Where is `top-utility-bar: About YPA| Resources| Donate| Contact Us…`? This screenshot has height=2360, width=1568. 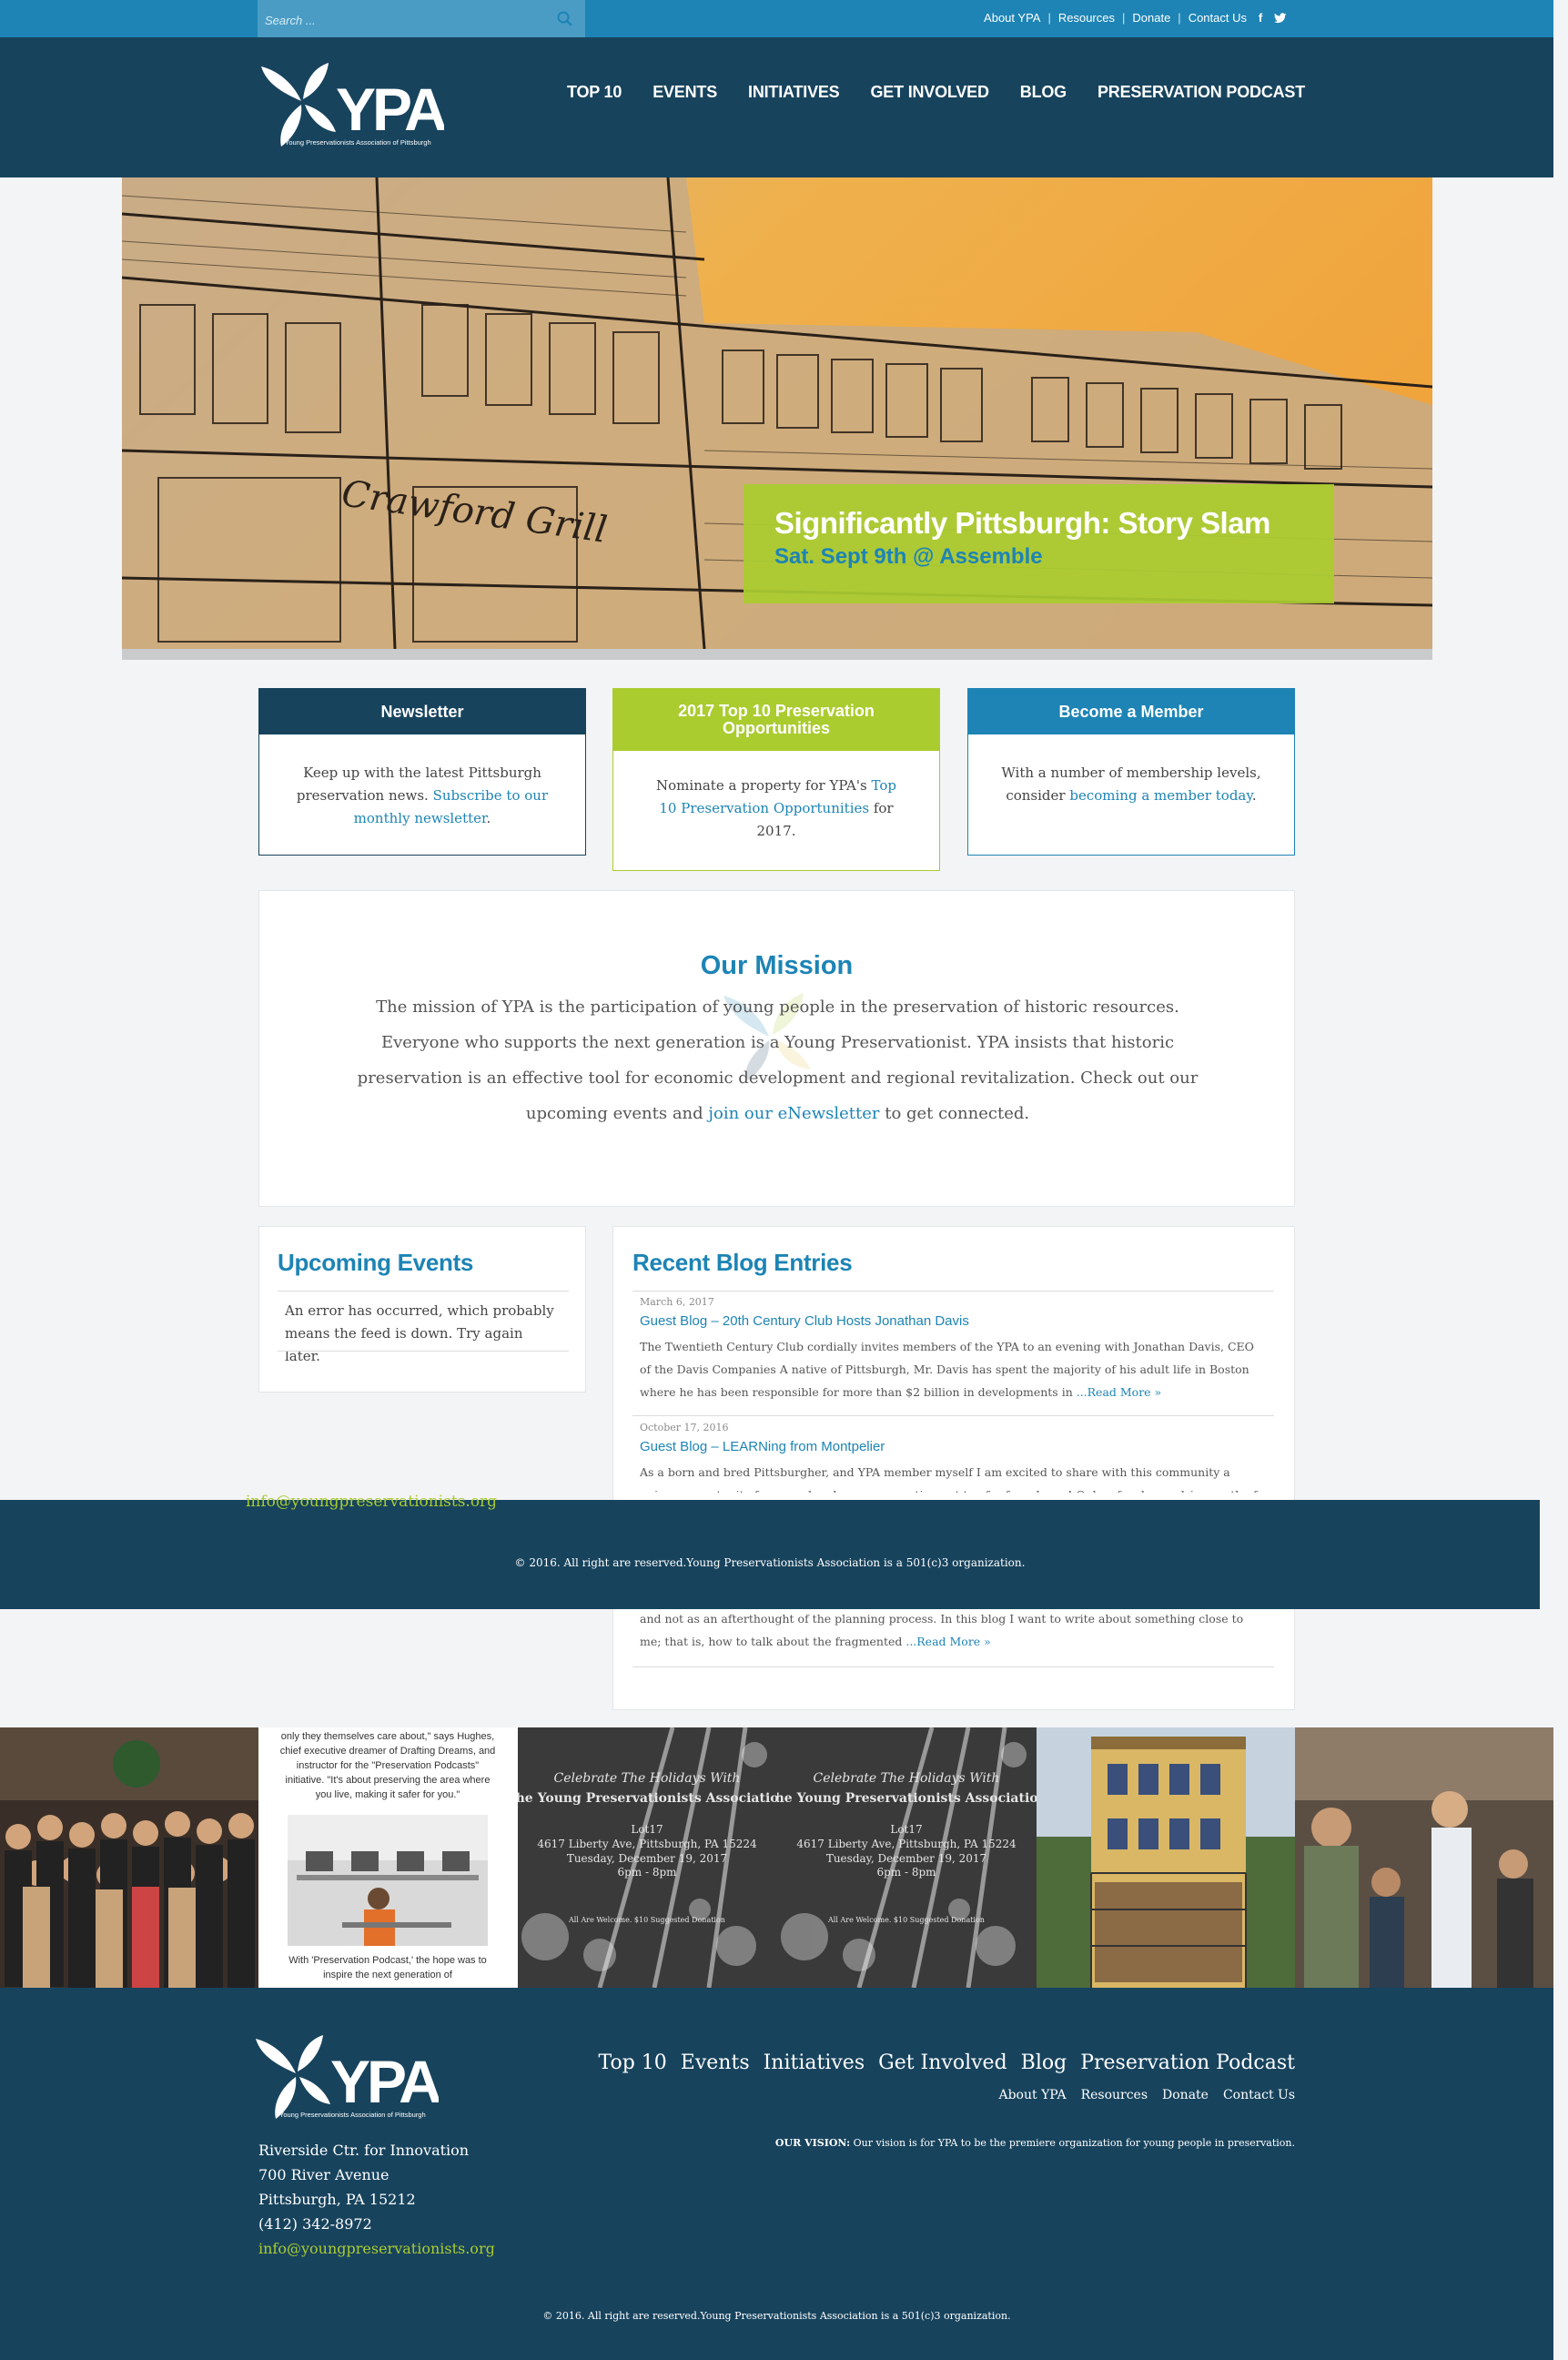 top-utility-bar: About YPA| Resources| Donate| Contact Us… is located at coordinates (776, 19).